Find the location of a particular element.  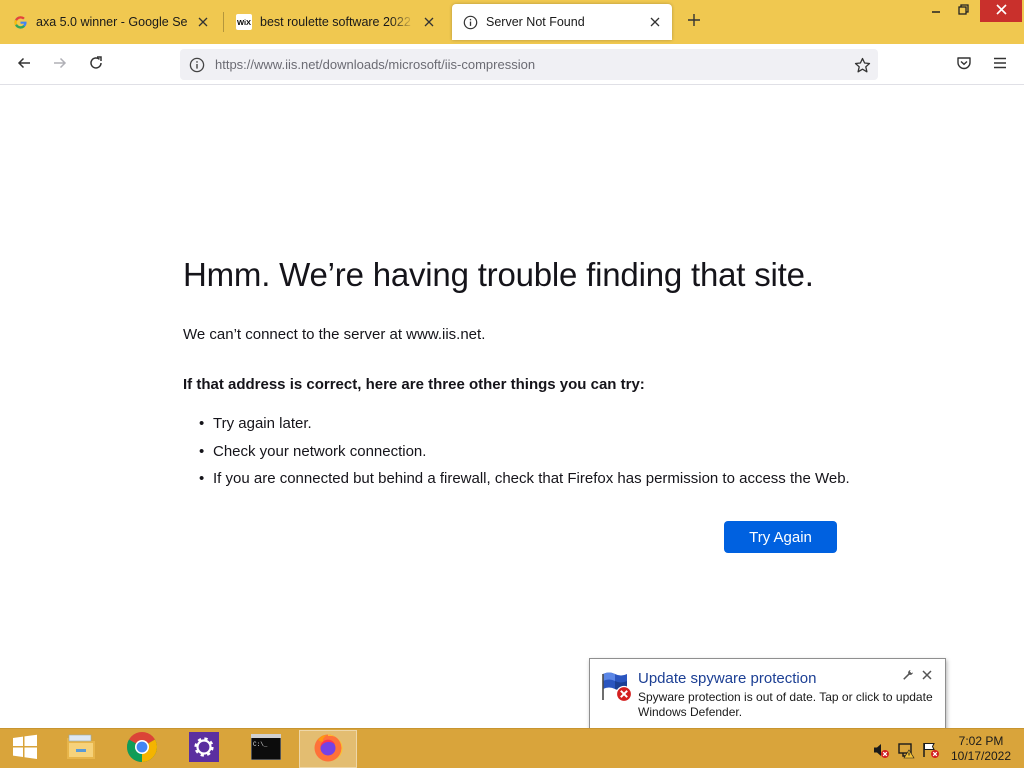

bookmark-star-icon is located at coordinates (862, 65).